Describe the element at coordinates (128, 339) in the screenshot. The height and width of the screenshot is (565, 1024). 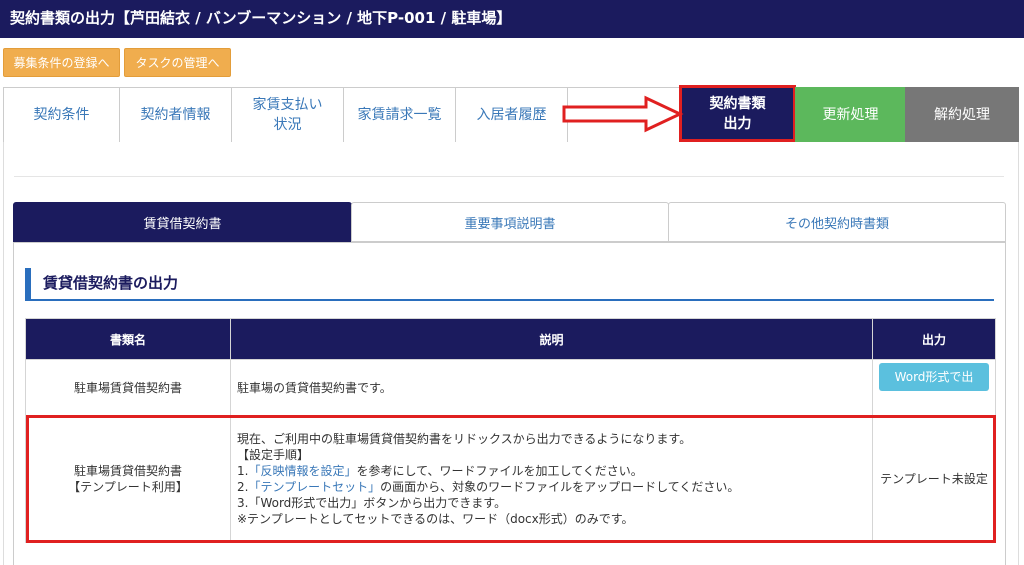
I see `header-document-name: 書類名` at that location.